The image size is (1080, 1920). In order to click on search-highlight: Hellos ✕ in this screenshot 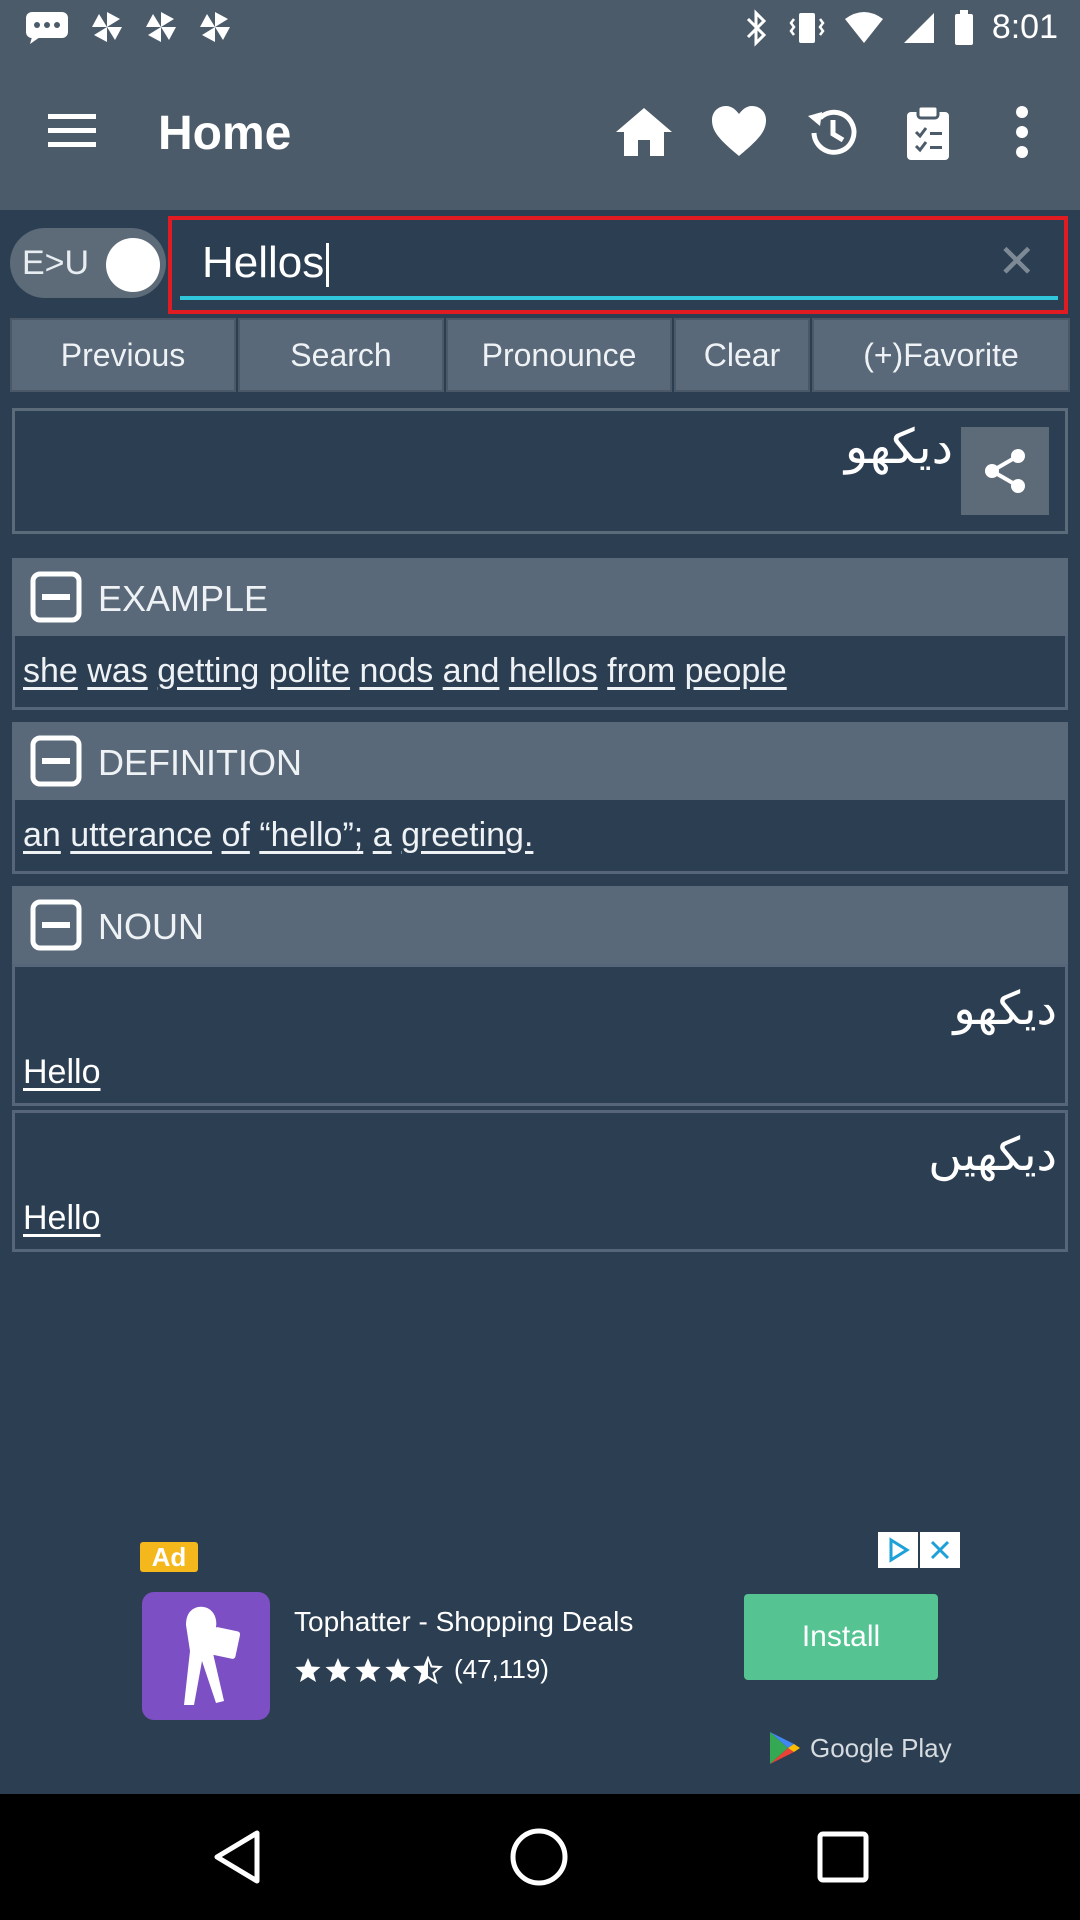, I will do `click(618, 265)`.